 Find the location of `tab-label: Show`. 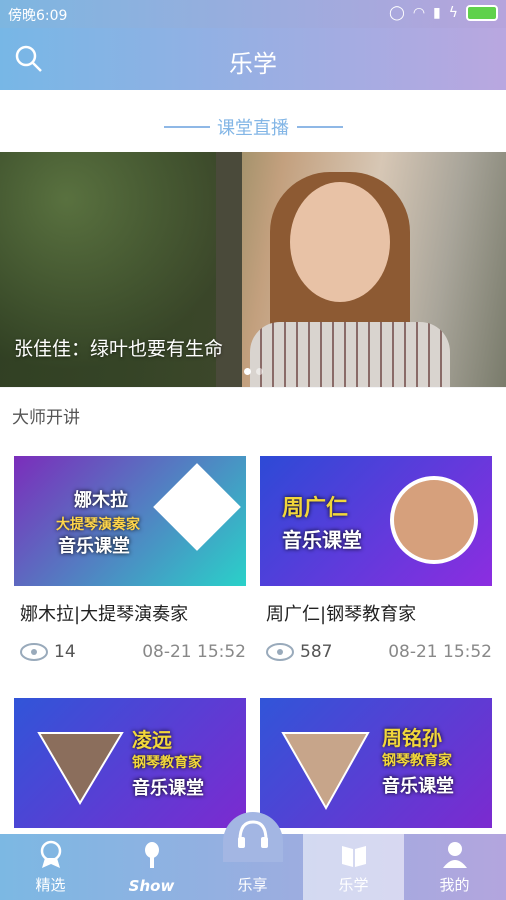

tab-label: Show is located at coordinates (151, 886).